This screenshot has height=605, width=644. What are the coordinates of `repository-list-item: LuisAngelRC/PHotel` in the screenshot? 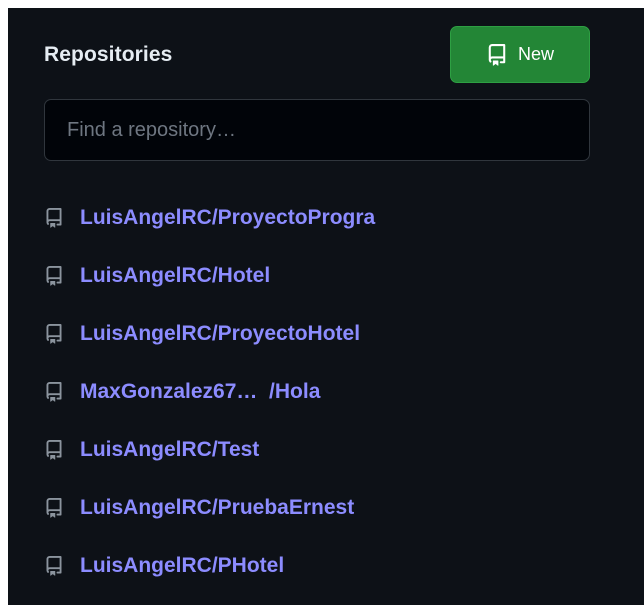 It's located at (324, 566).